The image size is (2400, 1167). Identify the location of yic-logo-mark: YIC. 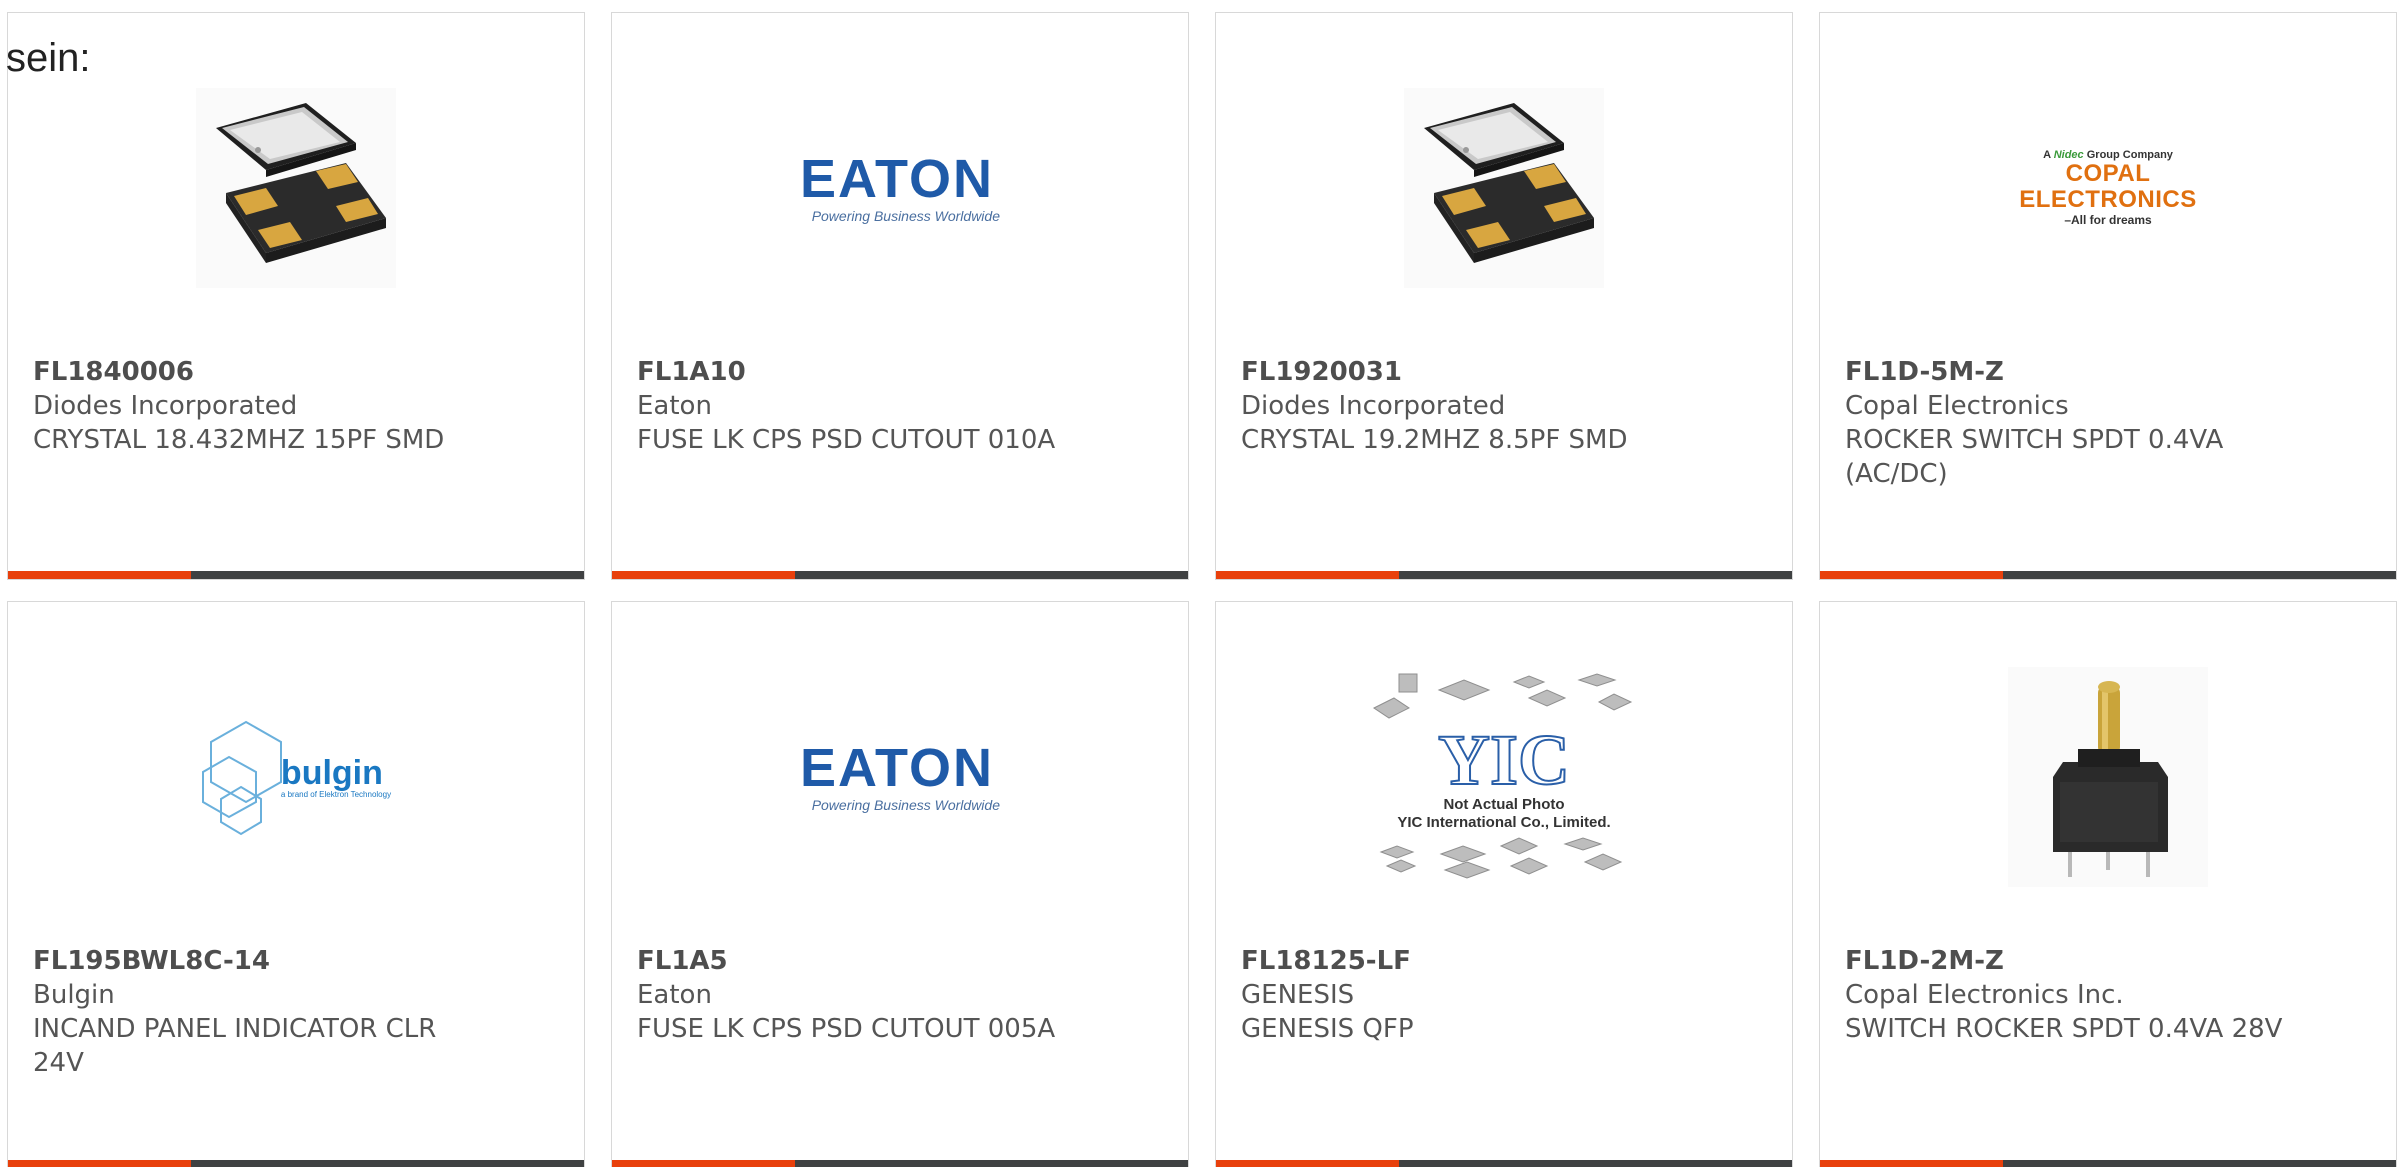
(1504, 759).